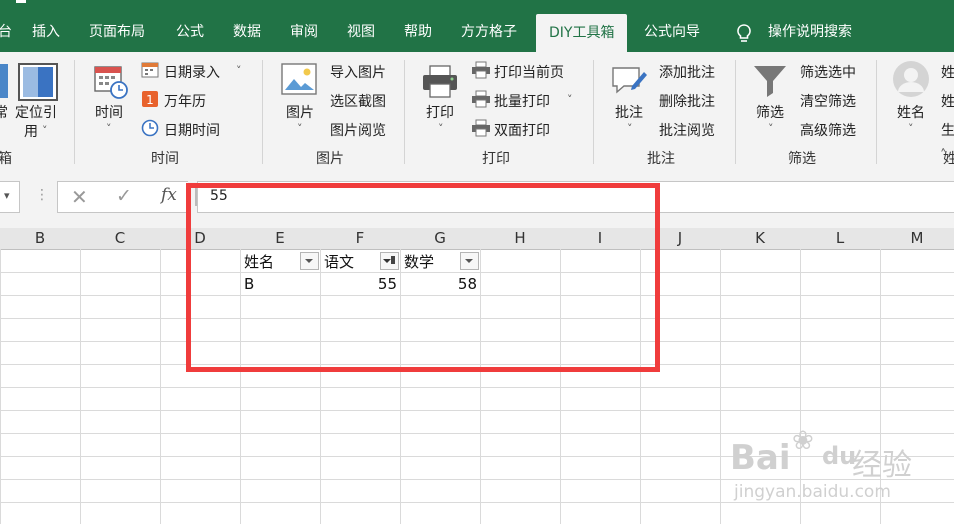 Image resolution: width=954 pixels, height=524 pixels. What do you see at coordinates (629, 112) in the screenshot?
I see `comment-button-label: 批注` at bounding box center [629, 112].